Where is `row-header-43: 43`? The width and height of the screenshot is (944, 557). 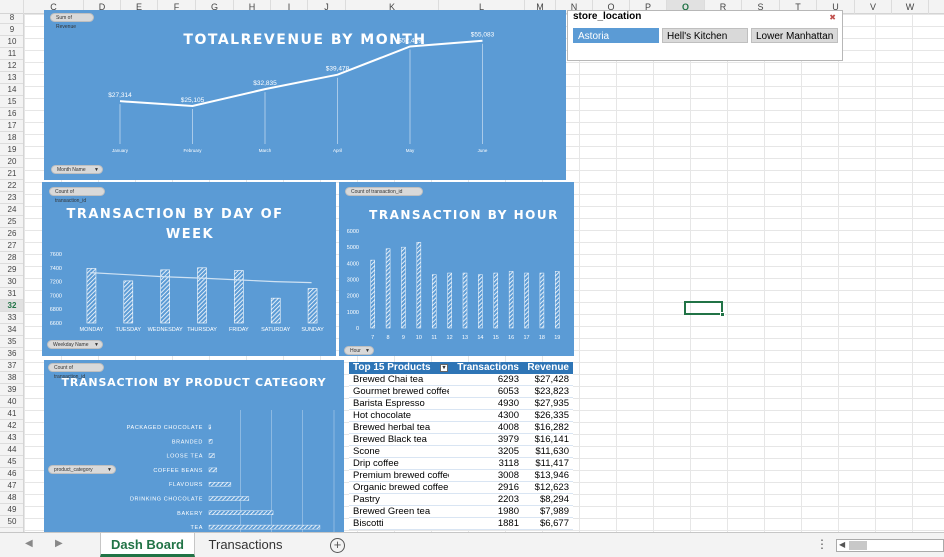
row-header-43: 43 is located at coordinates (11, 438).